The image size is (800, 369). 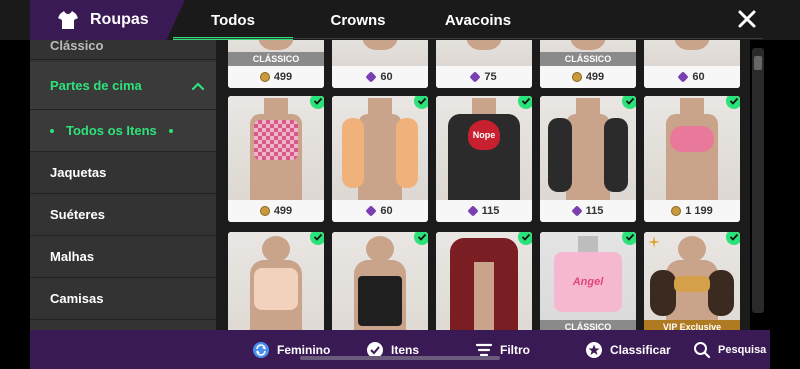 What do you see at coordinates (77, 214) in the screenshot?
I see `sidebar-item-label: Suéteres` at bounding box center [77, 214].